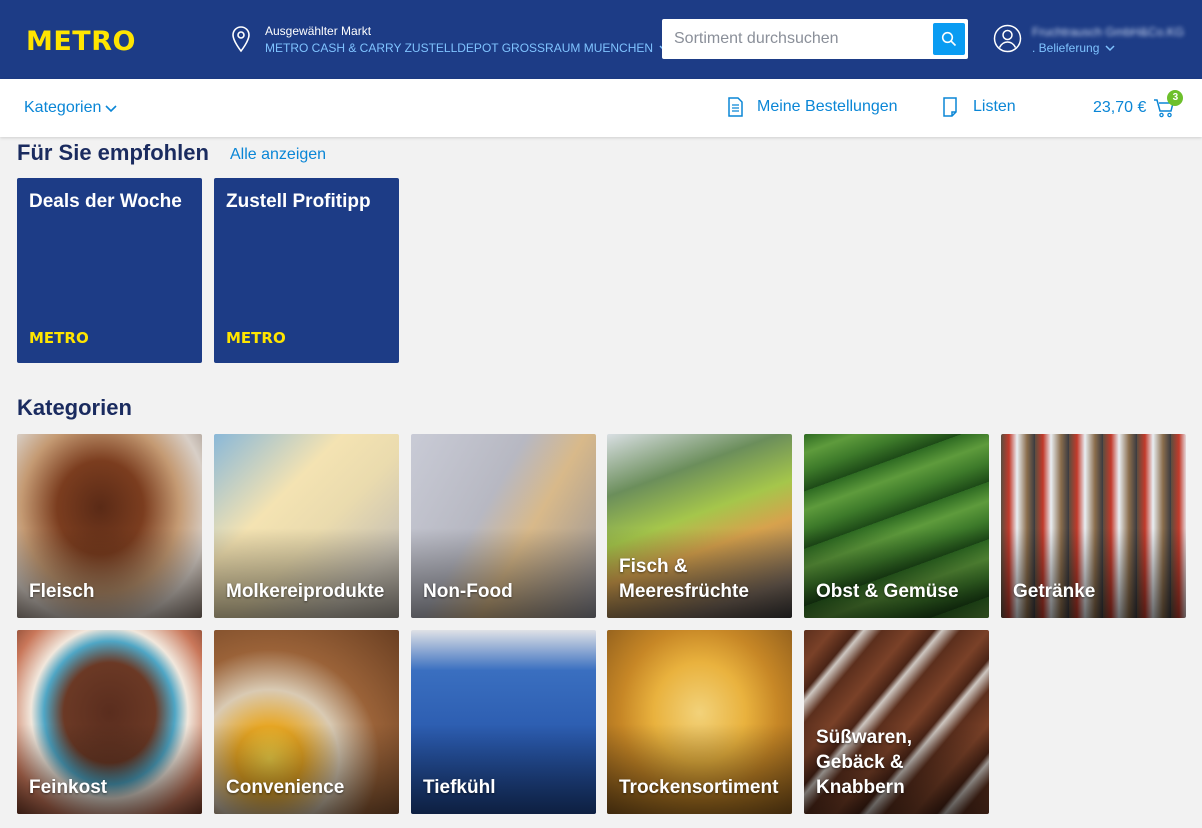 The height and width of the screenshot is (828, 1202). Describe the element at coordinates (896, 722) in the screenshot. I see `category-tile-suesswaren: Süßwaren, Gebäck & Knabbern` at that location.